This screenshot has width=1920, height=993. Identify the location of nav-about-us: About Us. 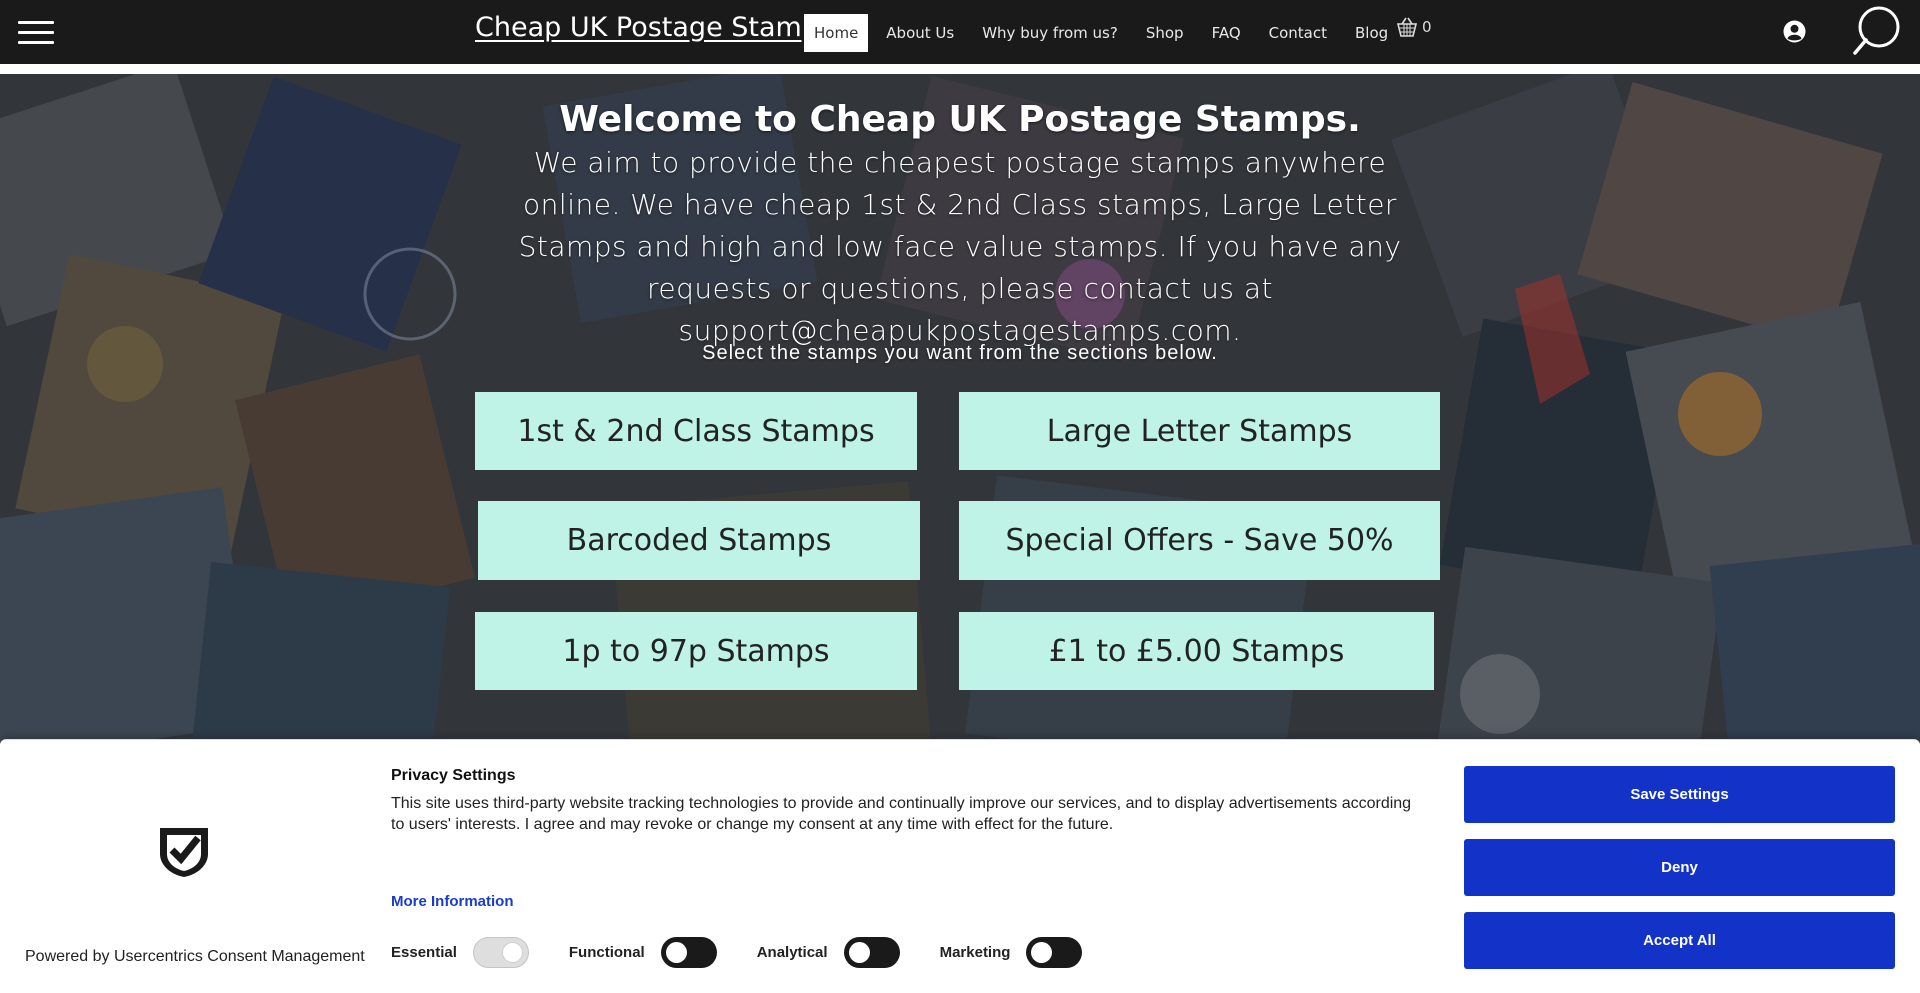
(920, 33).